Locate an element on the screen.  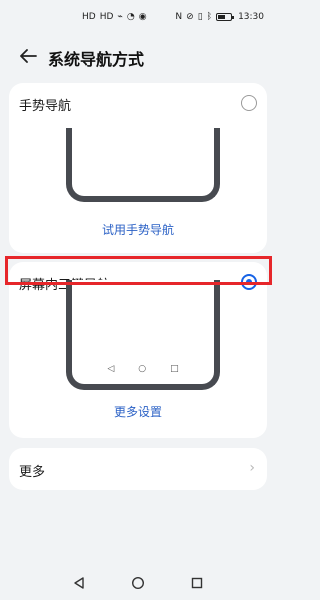
bluetooth-icon: ᛒ is located at coordinates (209, 17).